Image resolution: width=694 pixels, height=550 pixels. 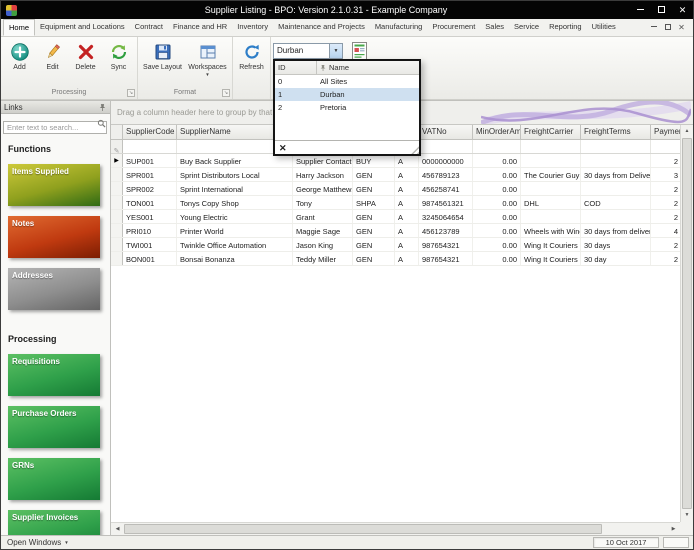 What do you see at coordinates (54, 237) in the screenshot?
I see `sidebar-item-notes: Notes` at bounding box center [54, 237].